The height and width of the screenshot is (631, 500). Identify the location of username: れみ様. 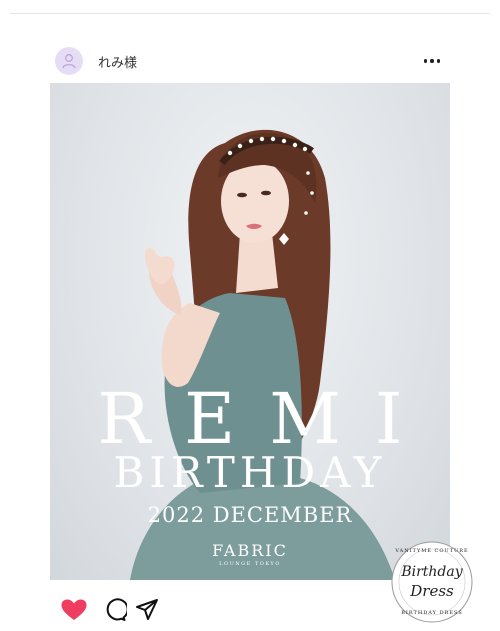
(117, 61).